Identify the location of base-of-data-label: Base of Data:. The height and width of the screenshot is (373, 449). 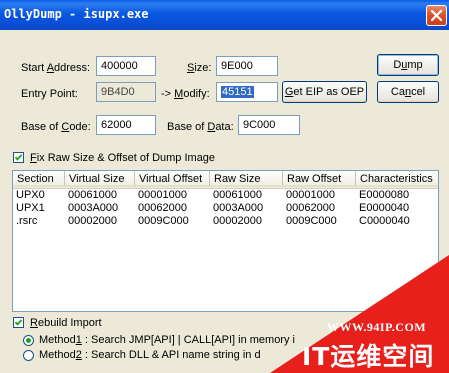
(200, 127).